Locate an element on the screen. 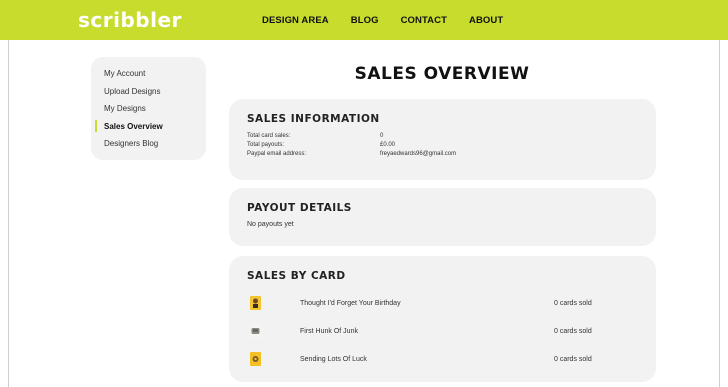  nav-contact: CONTACT is located at coordinates (424, 20).